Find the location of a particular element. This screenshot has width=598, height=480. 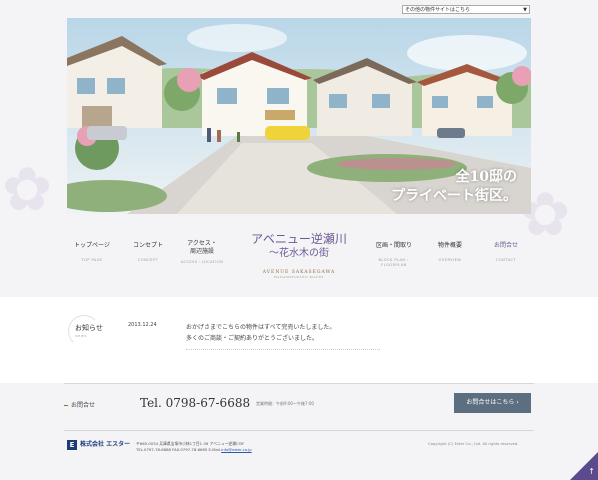

business-hours: 営業時間：午前9:00〜午後7:00 is located at coordinates (285, 403).